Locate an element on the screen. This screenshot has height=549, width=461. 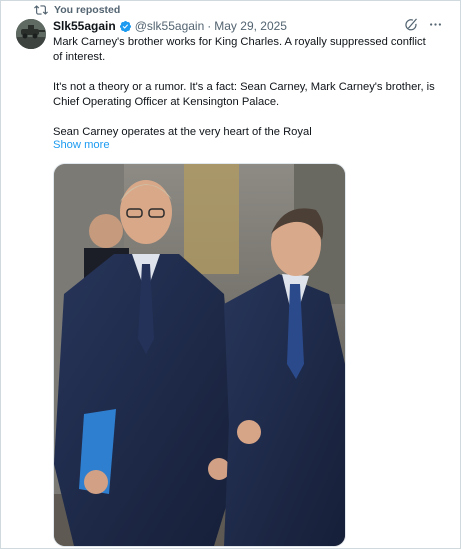
grok-icon is located at coordinates (411, 24).